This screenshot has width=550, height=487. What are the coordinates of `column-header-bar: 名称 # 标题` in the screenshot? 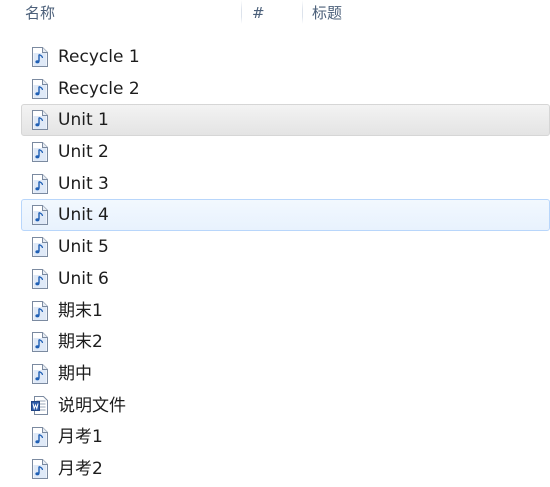 It's located at (275, 14).